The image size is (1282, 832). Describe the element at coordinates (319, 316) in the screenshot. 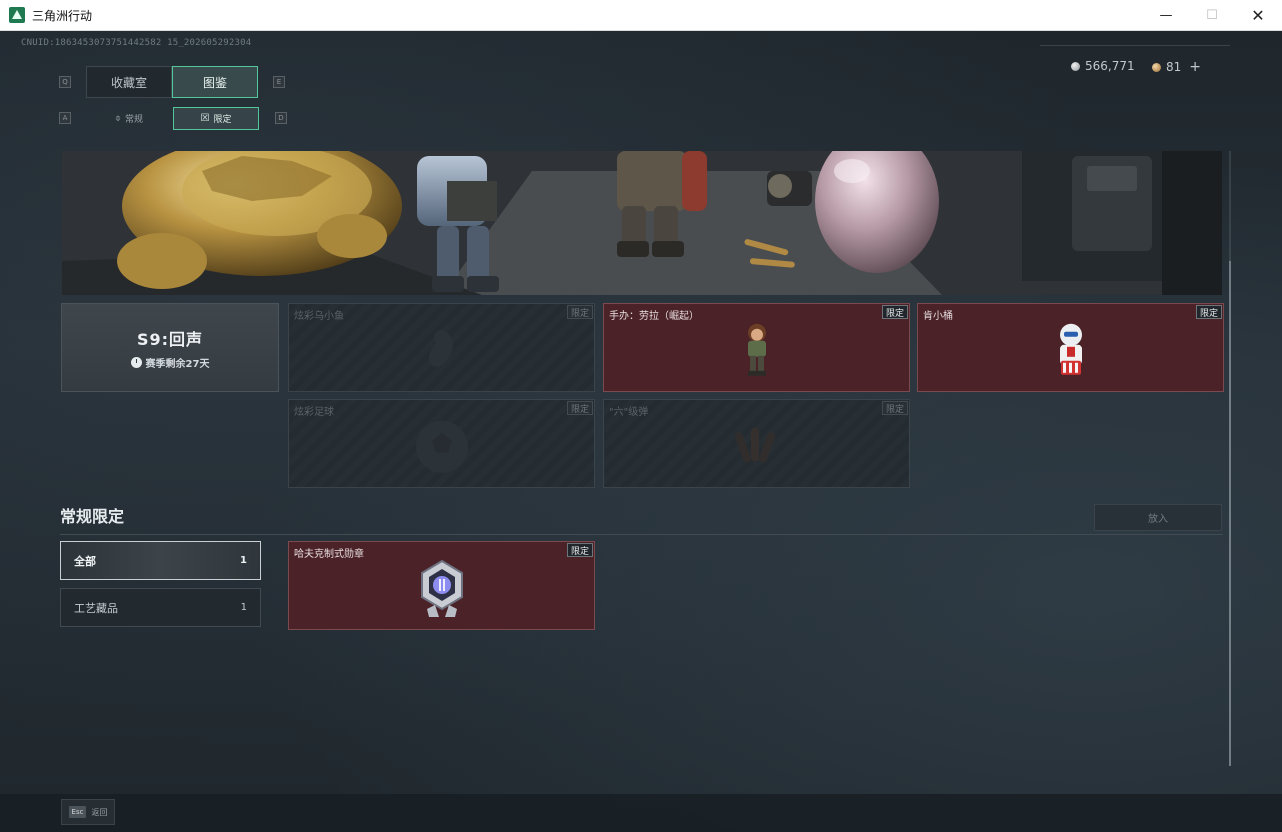

I see `item-name: 炫彩乌小鱼` at that location.